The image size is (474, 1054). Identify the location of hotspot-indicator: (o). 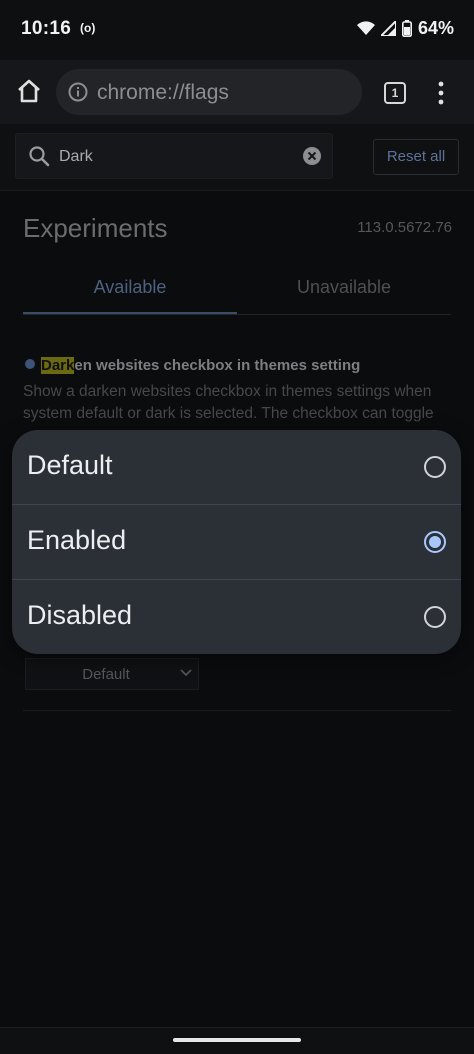
(88, 28).